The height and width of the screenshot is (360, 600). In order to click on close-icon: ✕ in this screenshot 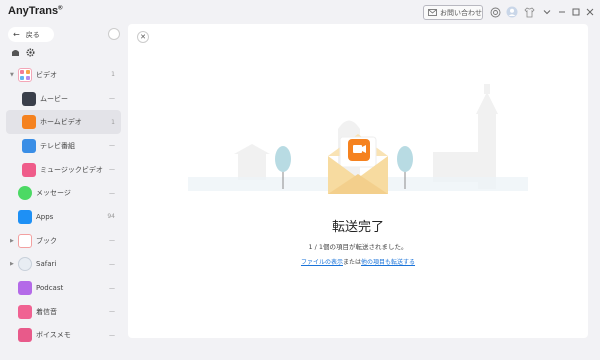, I will do `click(143, 37)`.